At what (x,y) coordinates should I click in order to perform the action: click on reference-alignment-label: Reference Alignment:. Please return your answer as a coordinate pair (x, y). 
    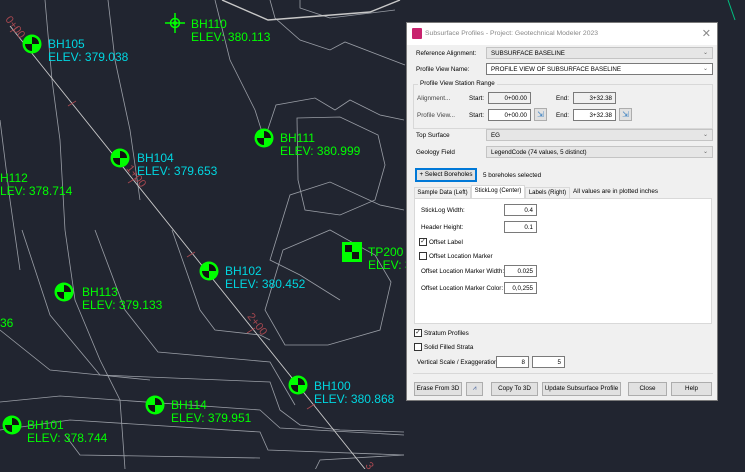
    Looking at the image, I should click on (446, 53).